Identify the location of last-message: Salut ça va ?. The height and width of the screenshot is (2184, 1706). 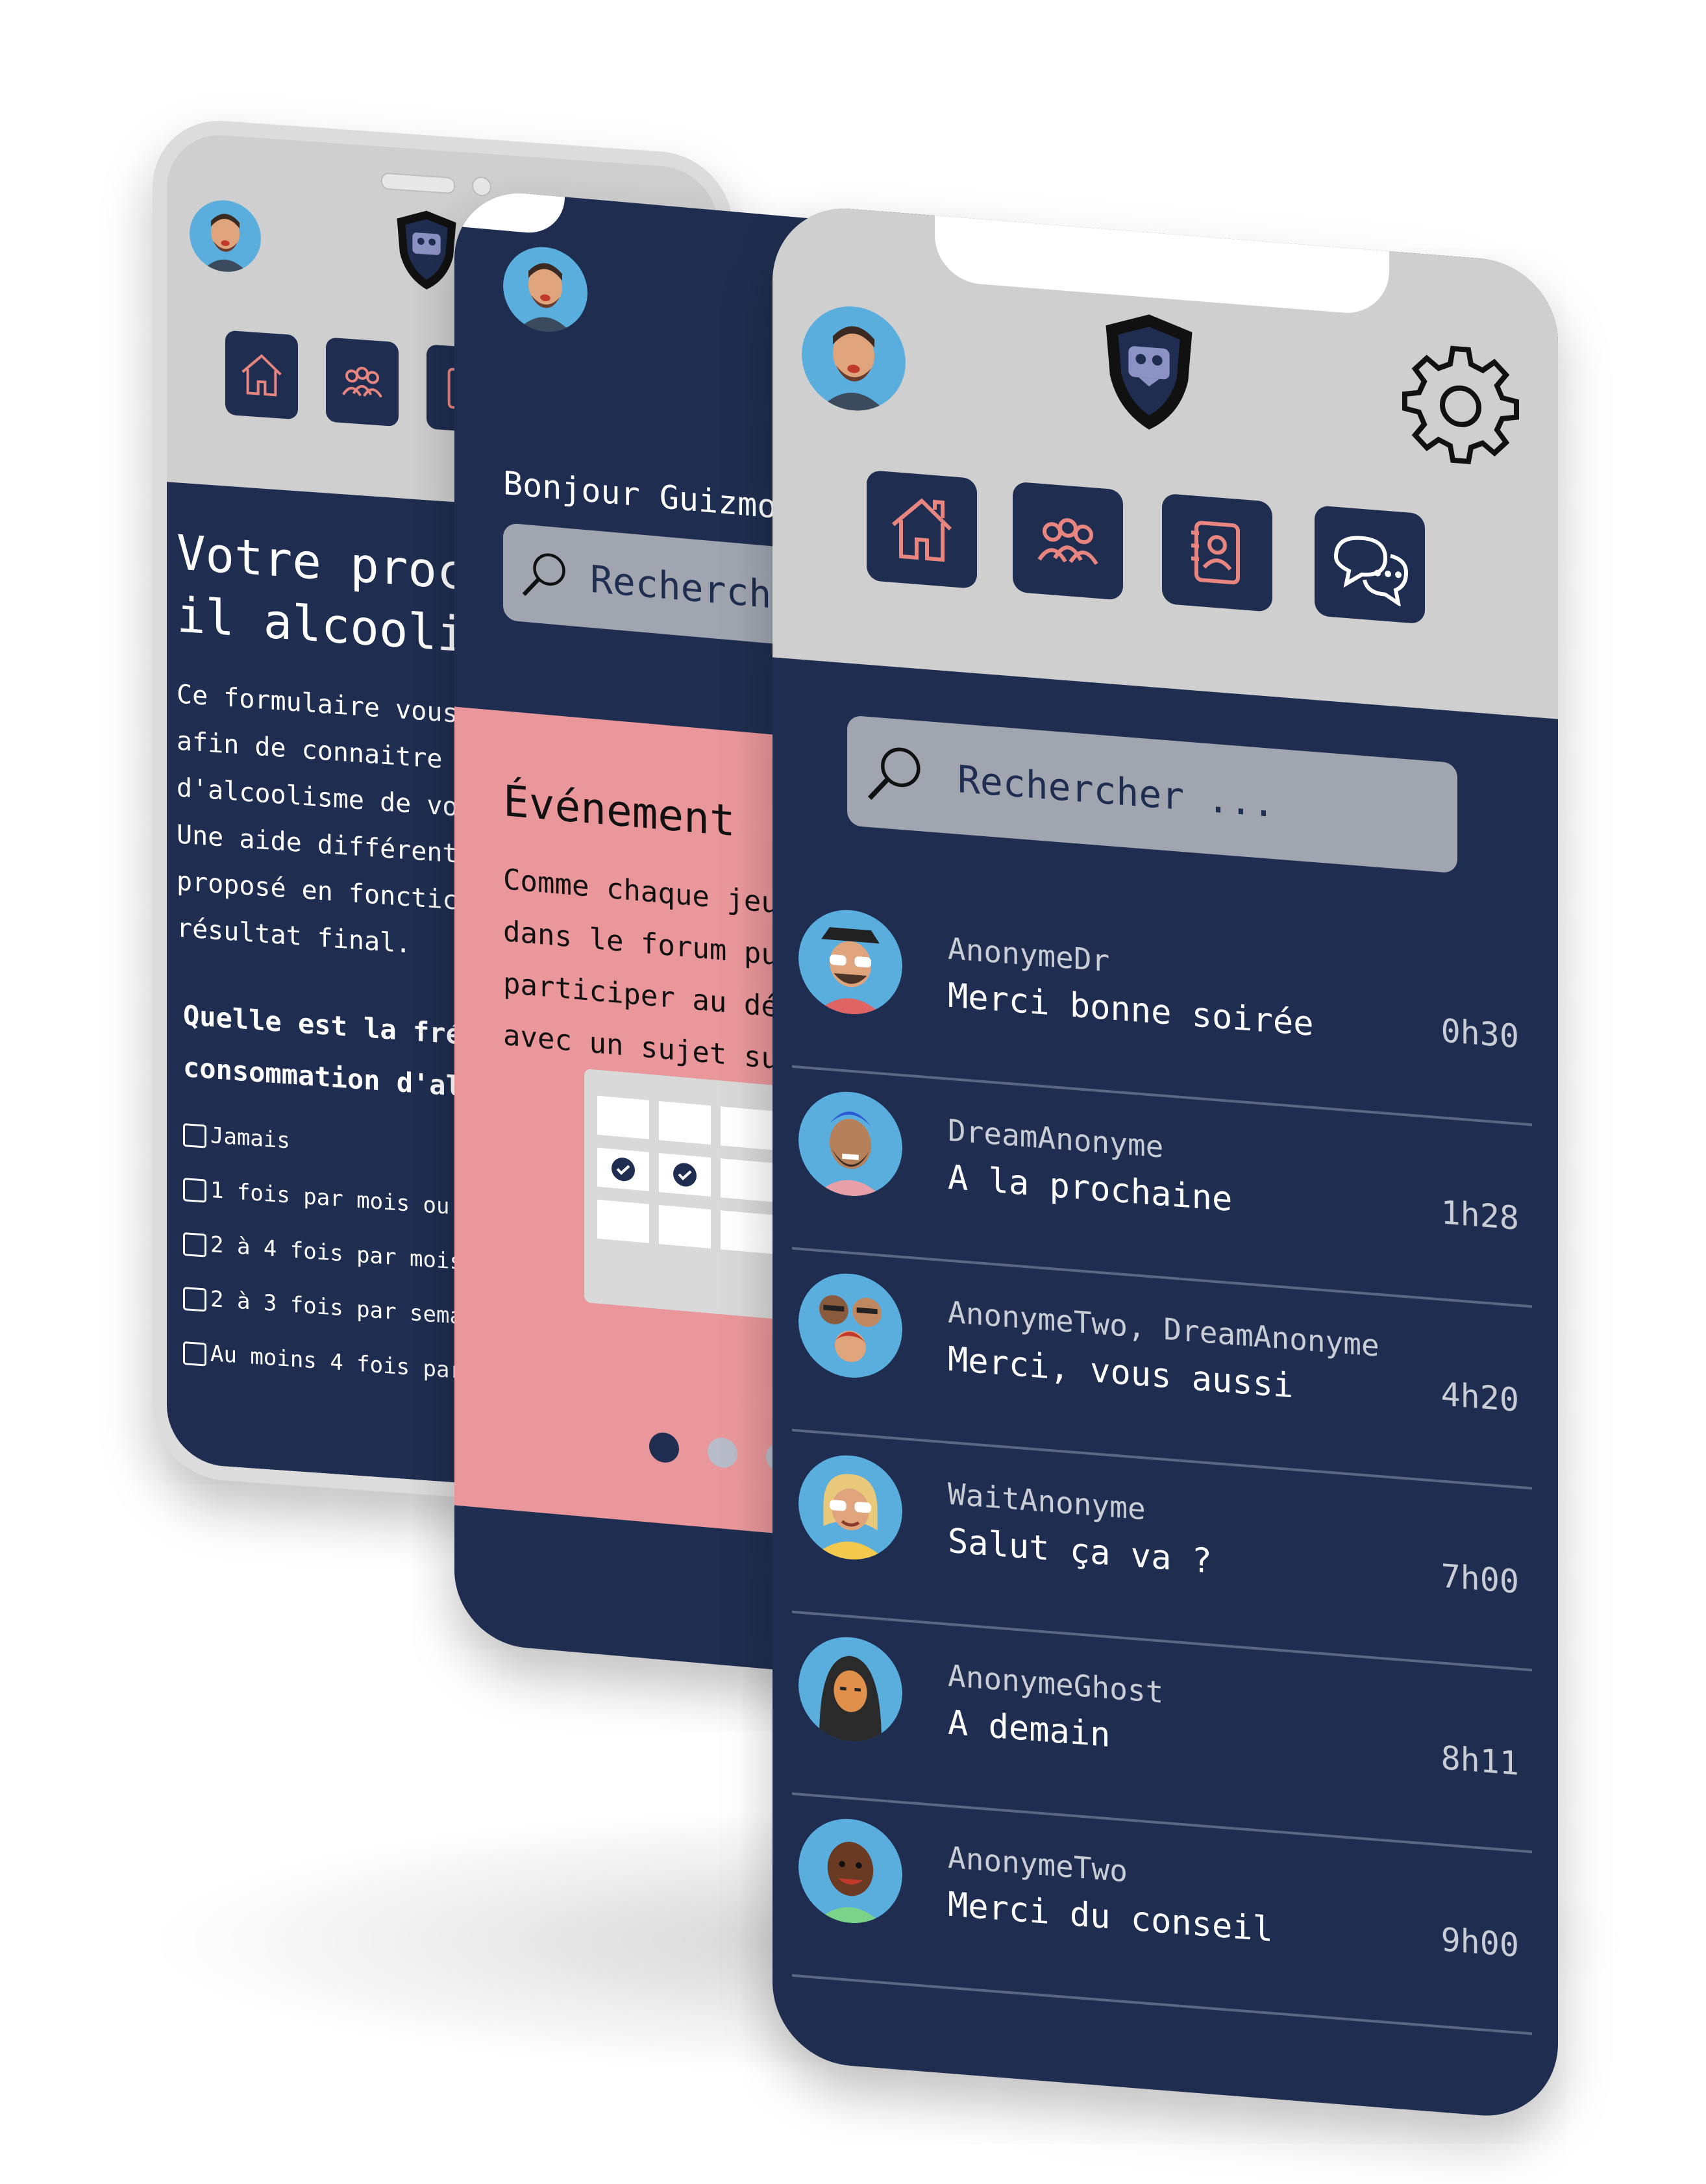
(1080, 1552).